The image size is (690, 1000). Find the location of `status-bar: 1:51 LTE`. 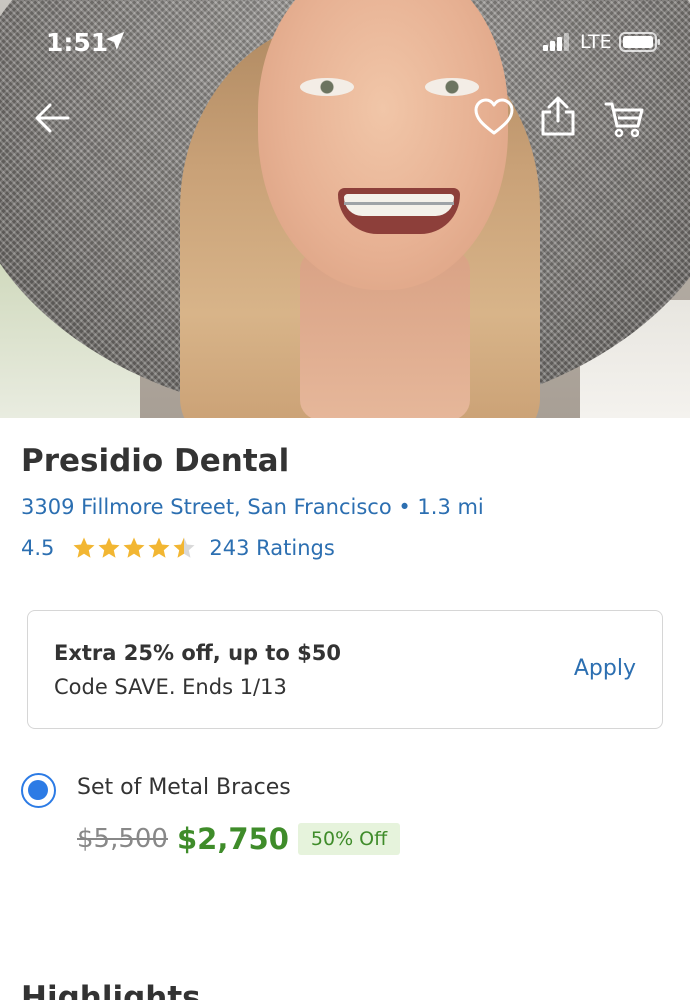

status-bar: 1:51 LTE is located at coordinates (345, 40).